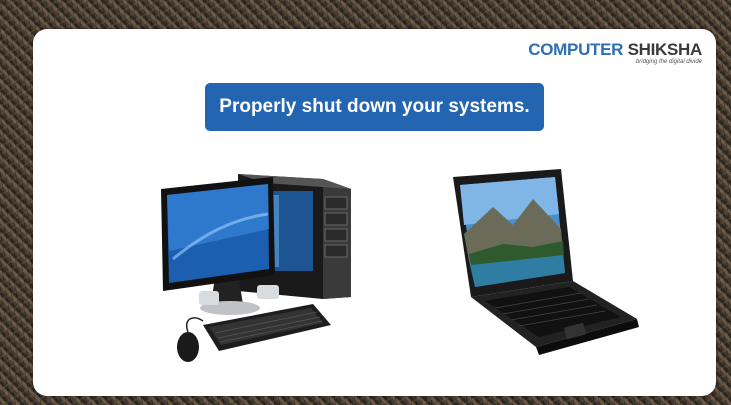  What do you see at coordinates (256, 268) in the screenshot?
I see `desktop-computer-icon` at bounding box center [256, 268].